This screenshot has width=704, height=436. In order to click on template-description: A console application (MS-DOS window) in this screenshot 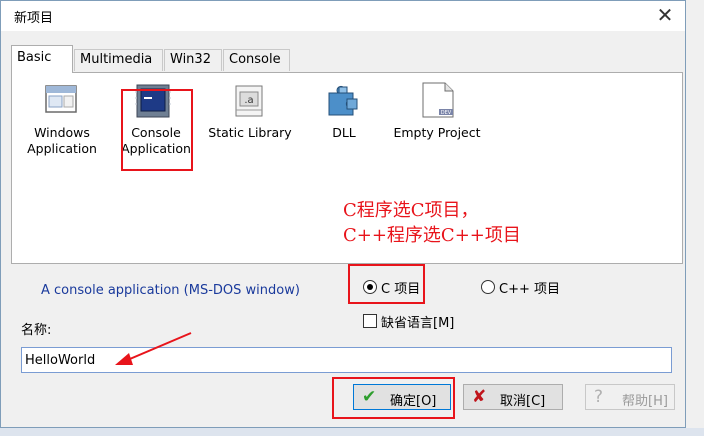, I will do `click(170, 290)`.